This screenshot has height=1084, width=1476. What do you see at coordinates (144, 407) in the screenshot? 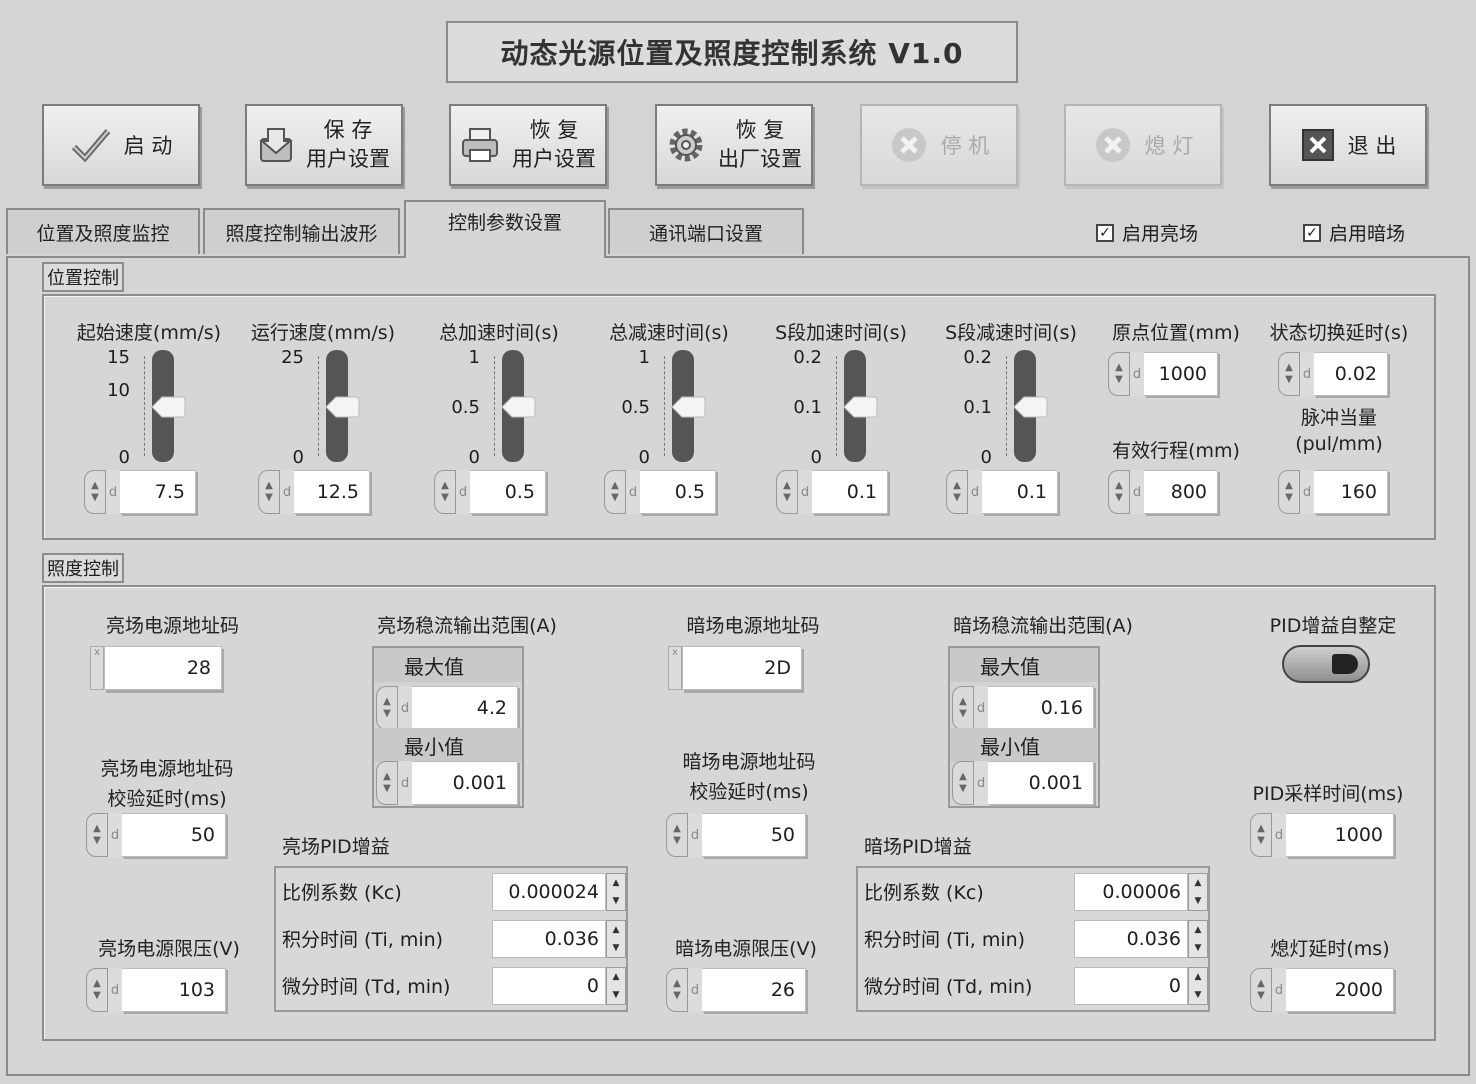
I see `slider: 15 10 0` at bounding box center [144, 407].